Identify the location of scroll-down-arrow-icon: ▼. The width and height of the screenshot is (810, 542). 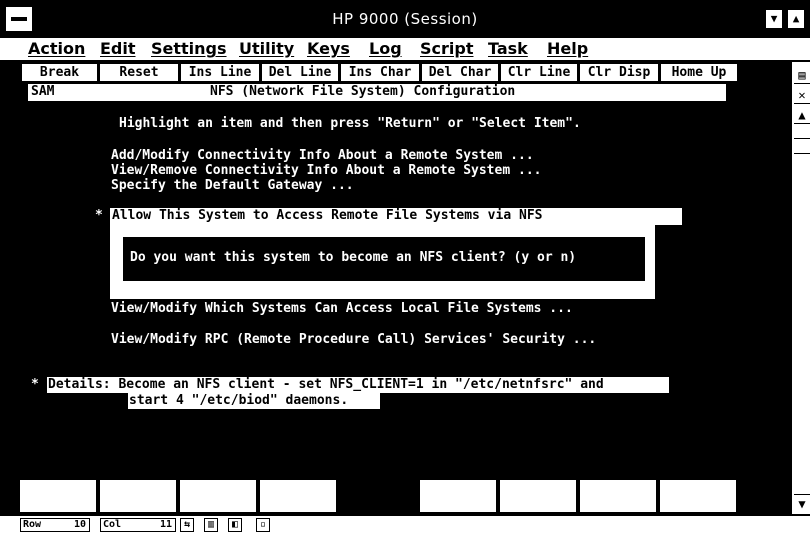
(802, 503).